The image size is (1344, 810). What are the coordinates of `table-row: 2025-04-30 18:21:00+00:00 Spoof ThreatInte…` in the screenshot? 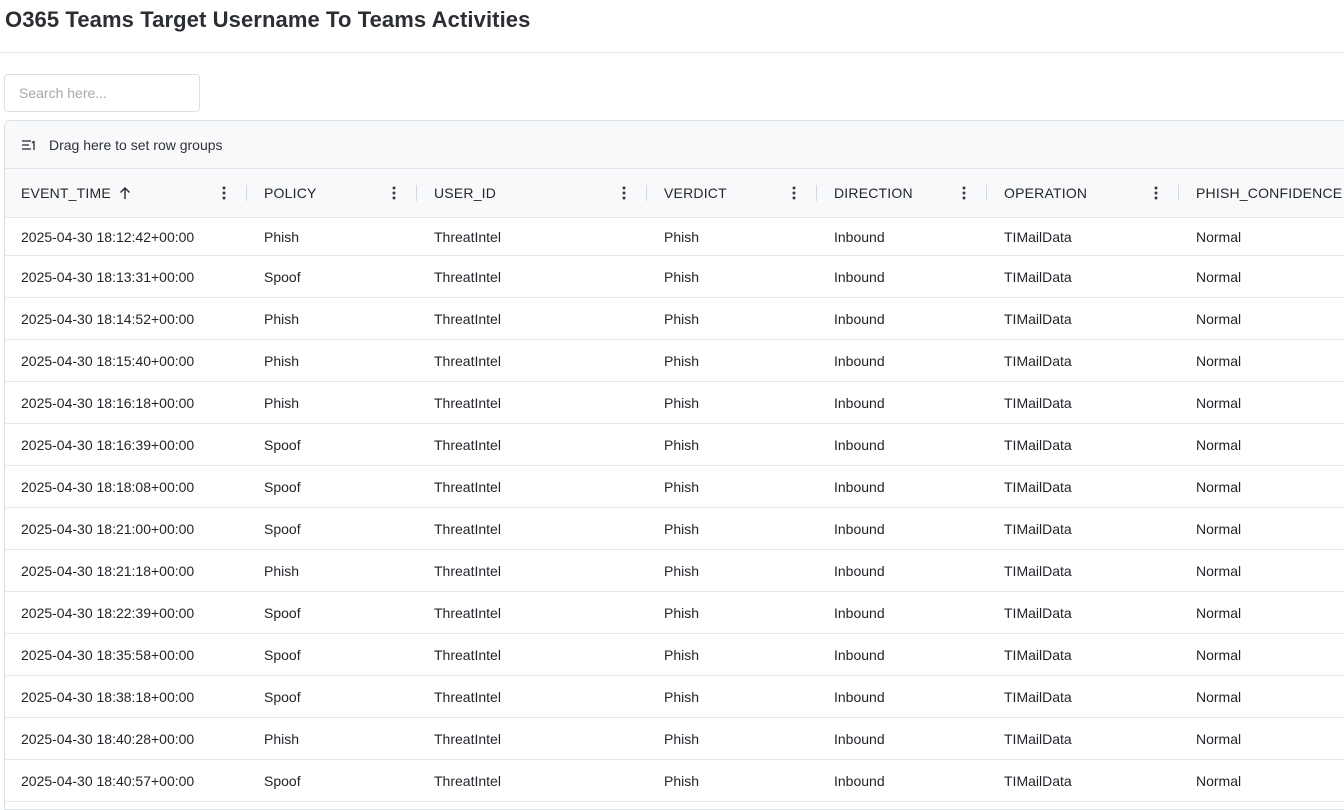 It's located at (674, 529).